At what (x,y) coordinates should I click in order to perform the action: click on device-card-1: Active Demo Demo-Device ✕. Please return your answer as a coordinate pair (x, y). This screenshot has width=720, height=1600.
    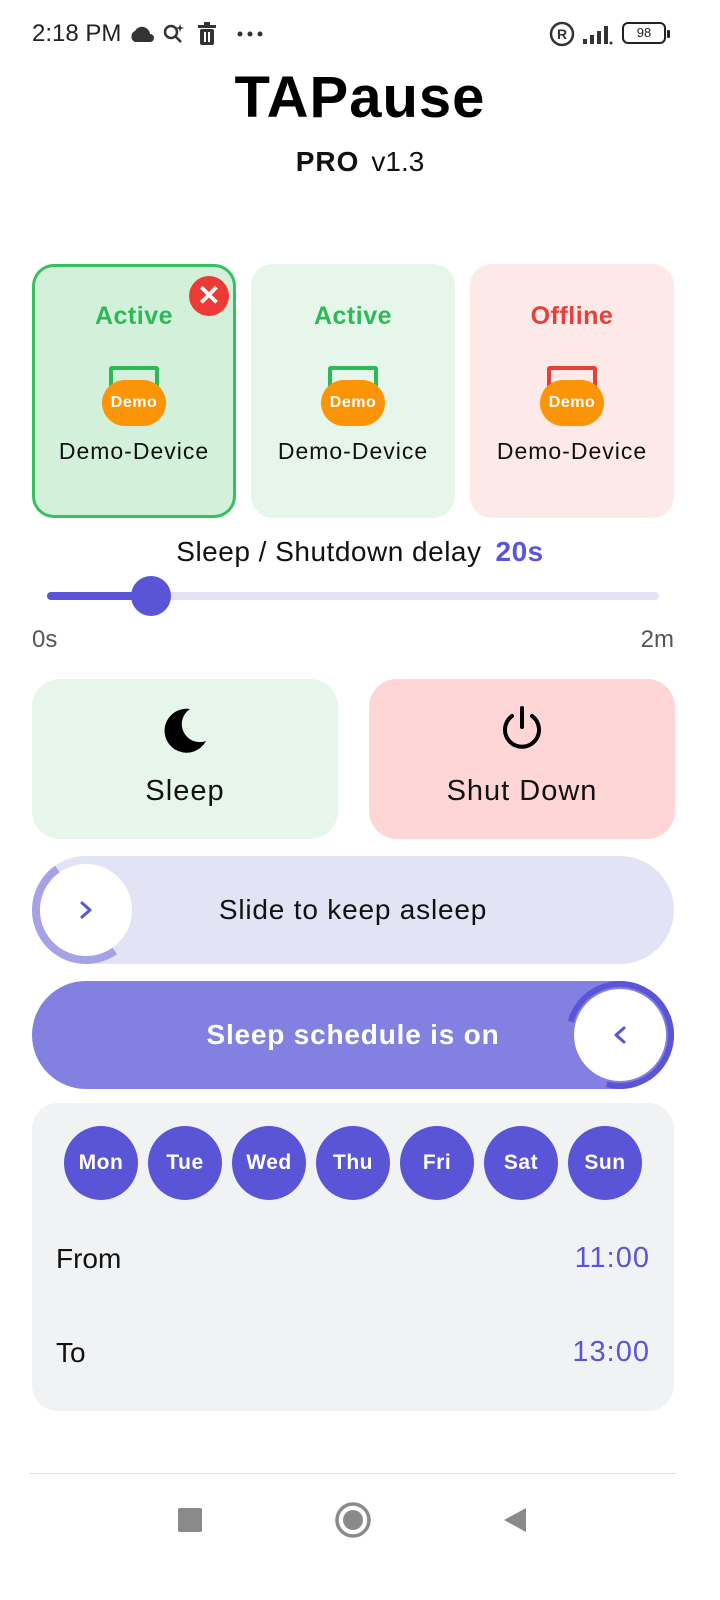
    Looking at the image, I should click on (134, 391).